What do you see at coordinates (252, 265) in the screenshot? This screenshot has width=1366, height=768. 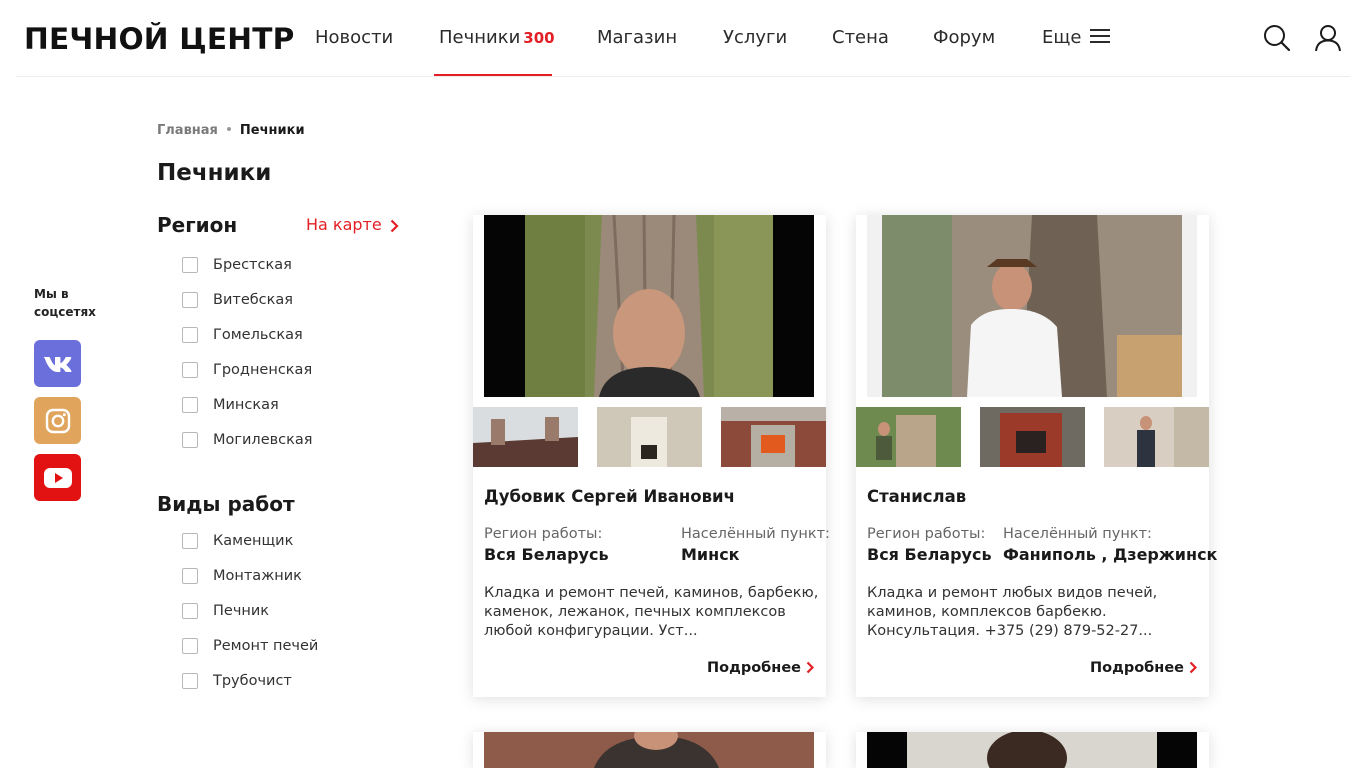 I see `region-option-label: Брестская` at bounding box center [252, 265].